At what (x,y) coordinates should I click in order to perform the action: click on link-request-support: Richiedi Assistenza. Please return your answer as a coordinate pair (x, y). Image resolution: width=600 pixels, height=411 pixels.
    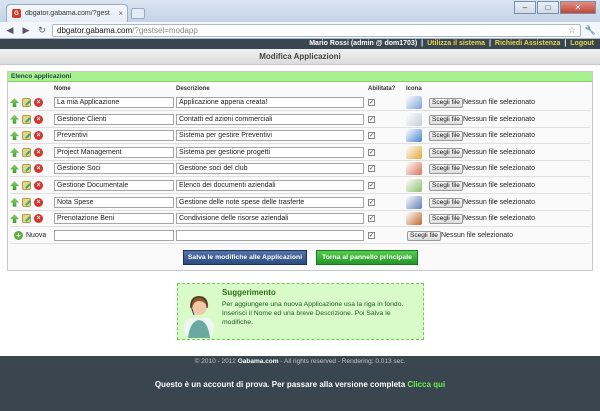
    Looking at the image, I should click on (528, 43).